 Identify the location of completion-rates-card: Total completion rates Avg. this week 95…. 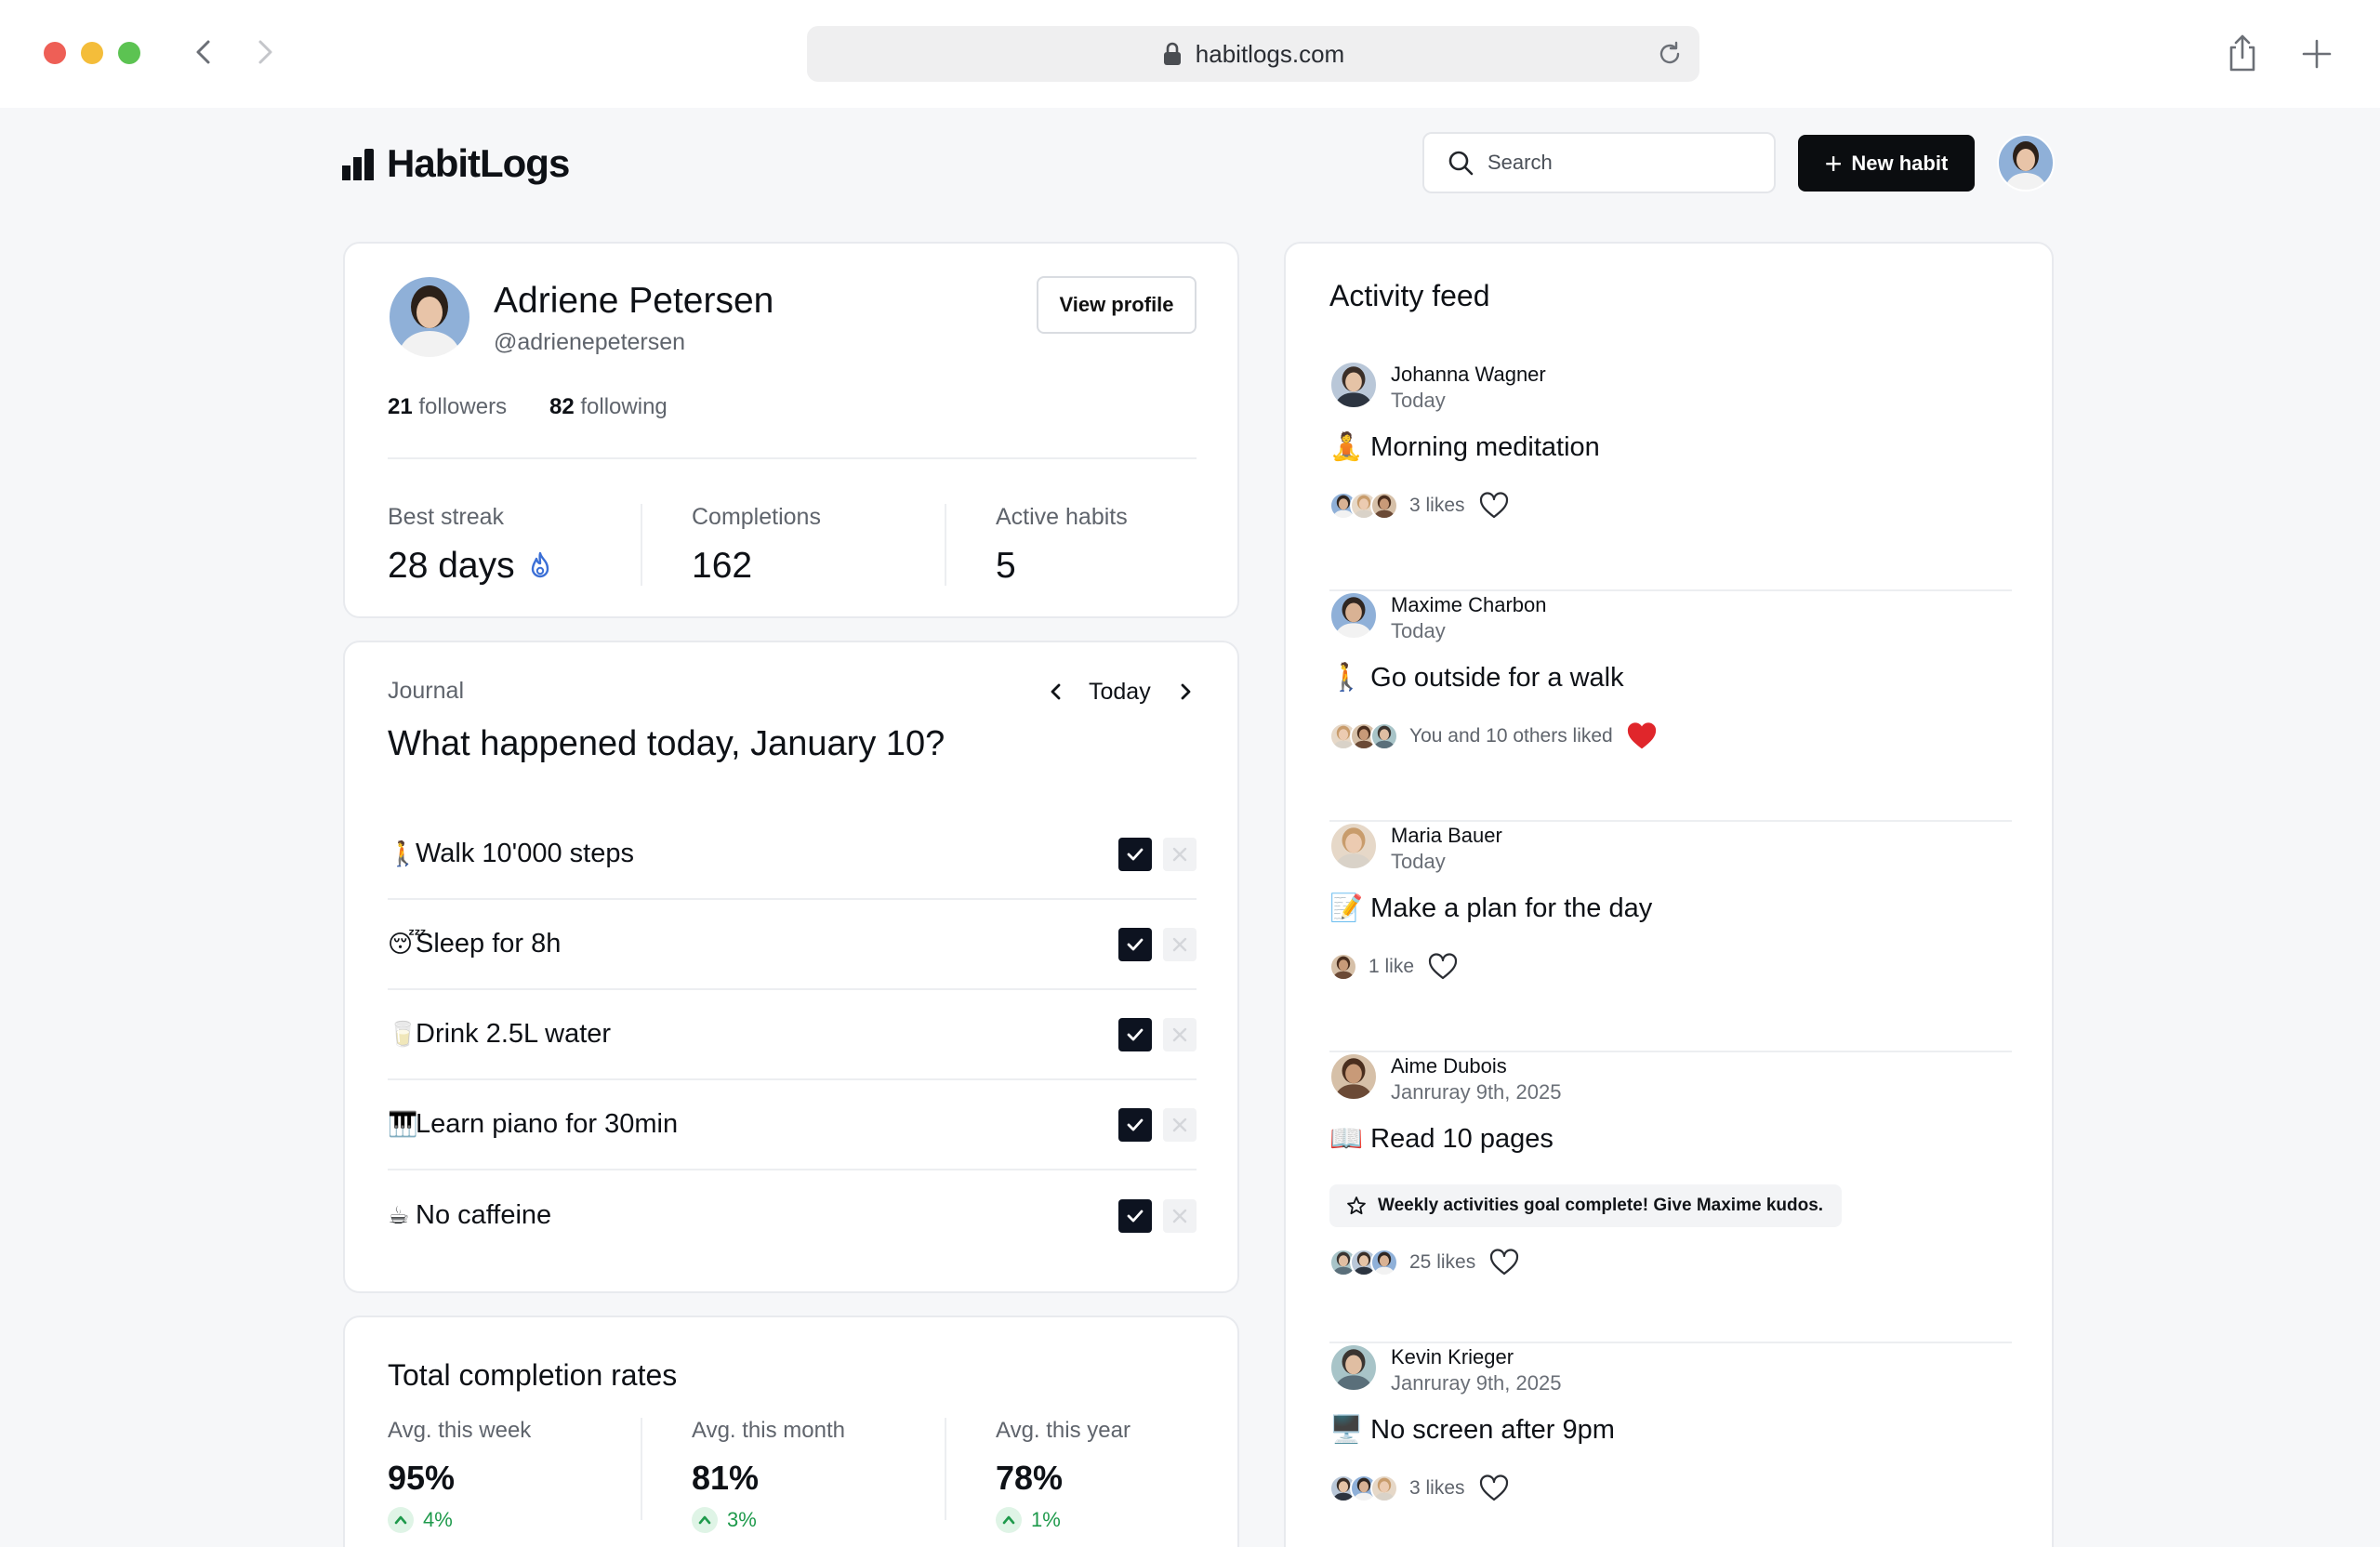
(791, 1431).